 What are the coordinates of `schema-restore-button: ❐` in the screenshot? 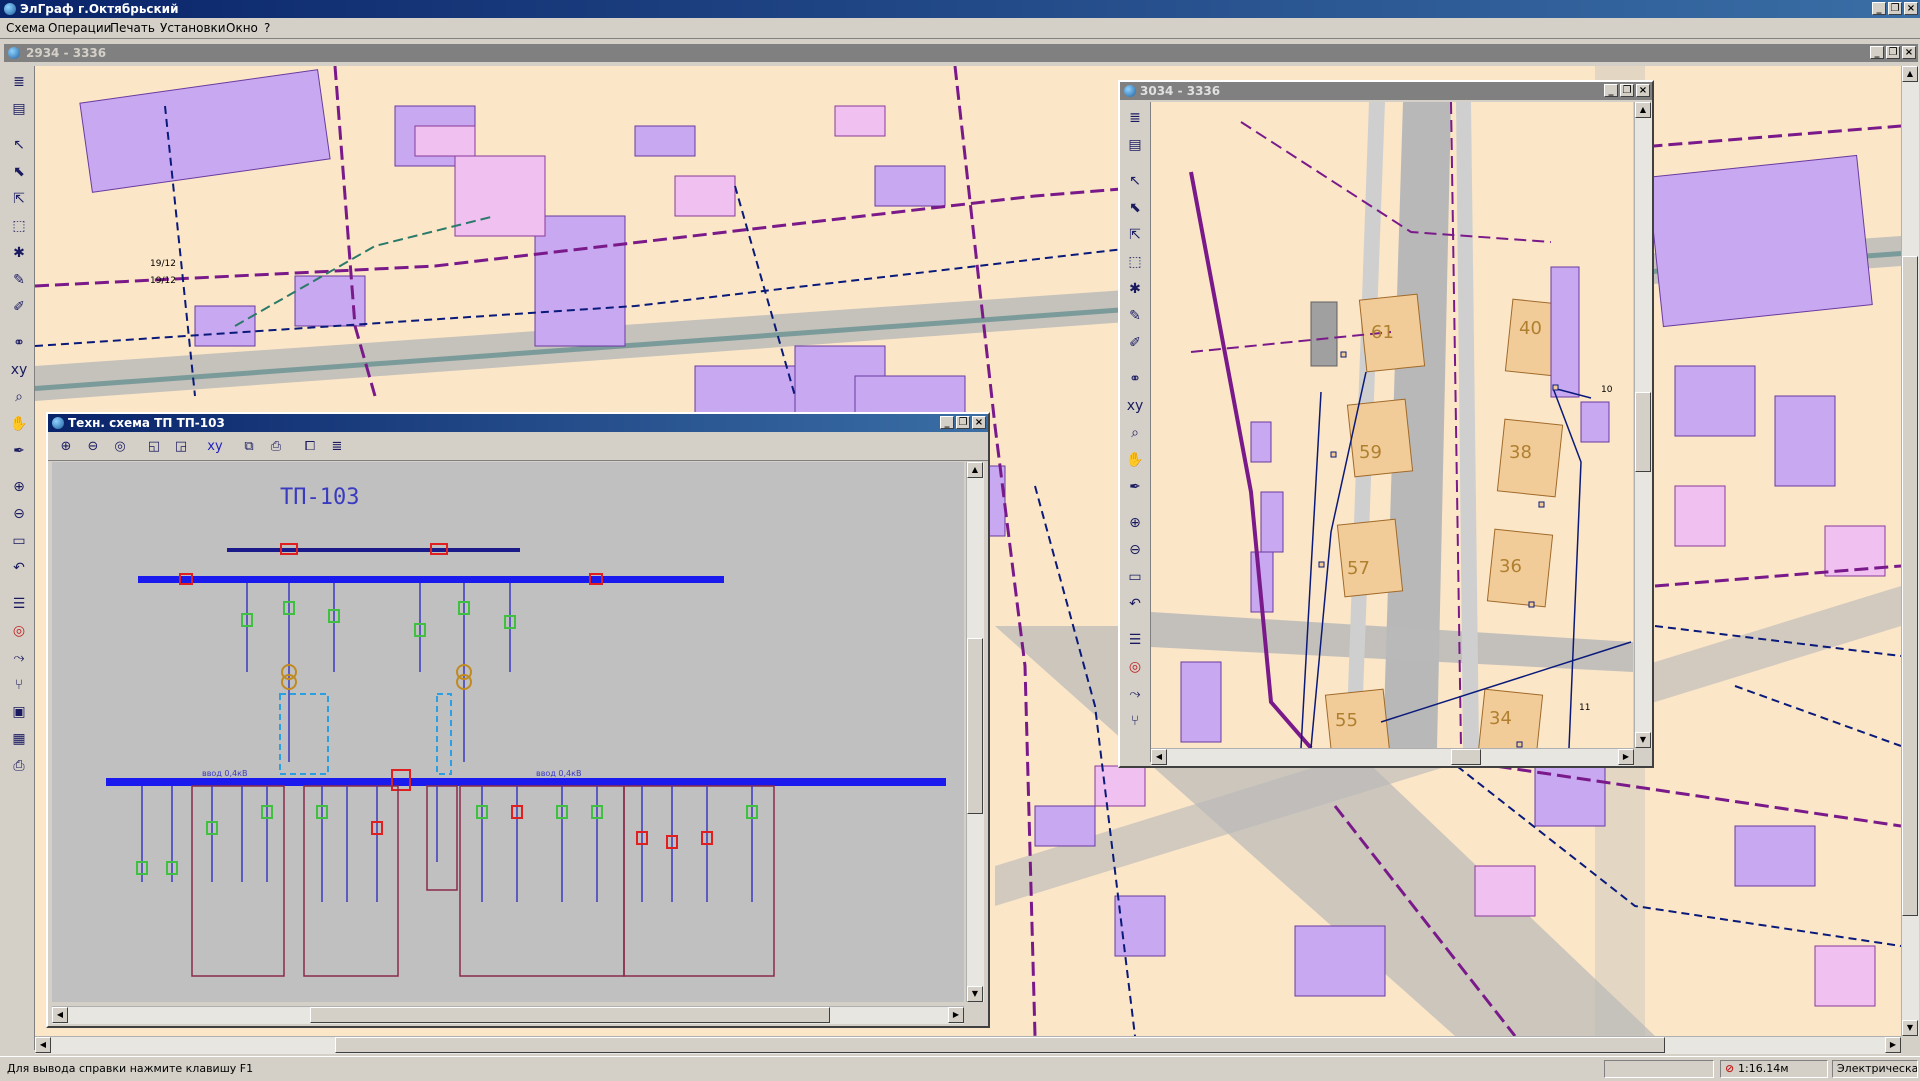 It's located at (963, 422).